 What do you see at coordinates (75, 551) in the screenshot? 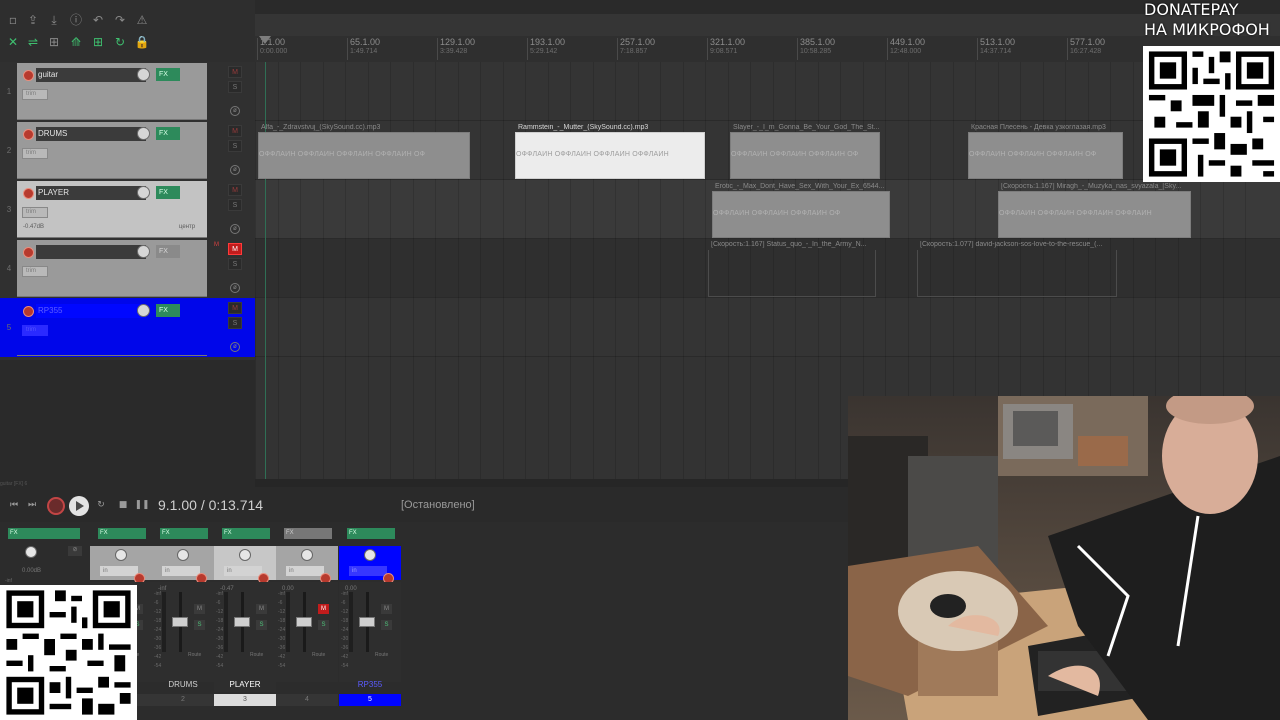
I see `master-mono-icon: ⊘` at bounding box center [75, 551].